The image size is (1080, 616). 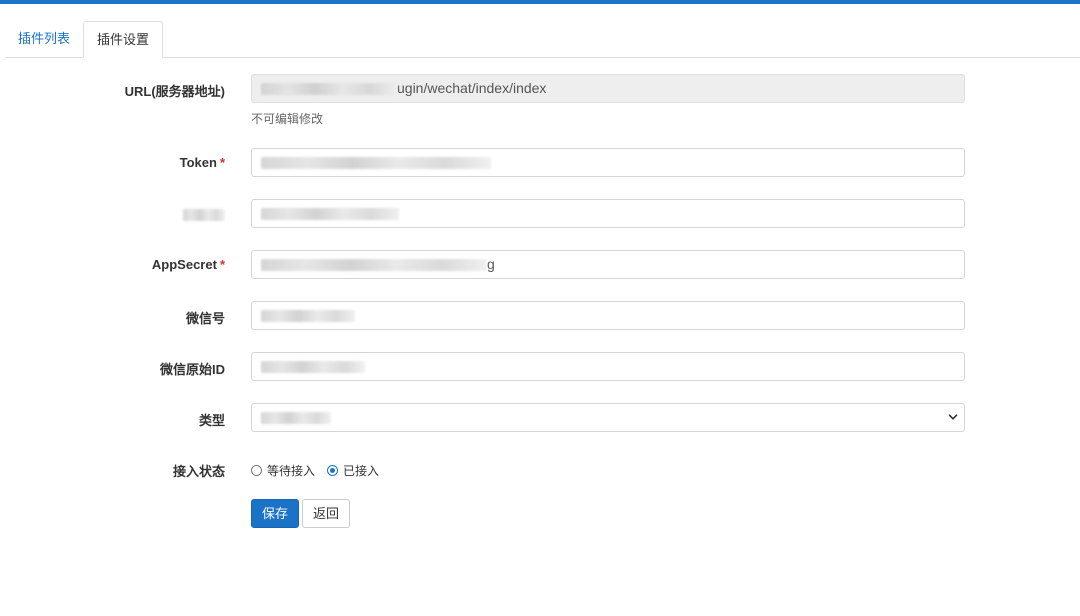 I want to click on back-button: 返回, so click(x=326, y=513).